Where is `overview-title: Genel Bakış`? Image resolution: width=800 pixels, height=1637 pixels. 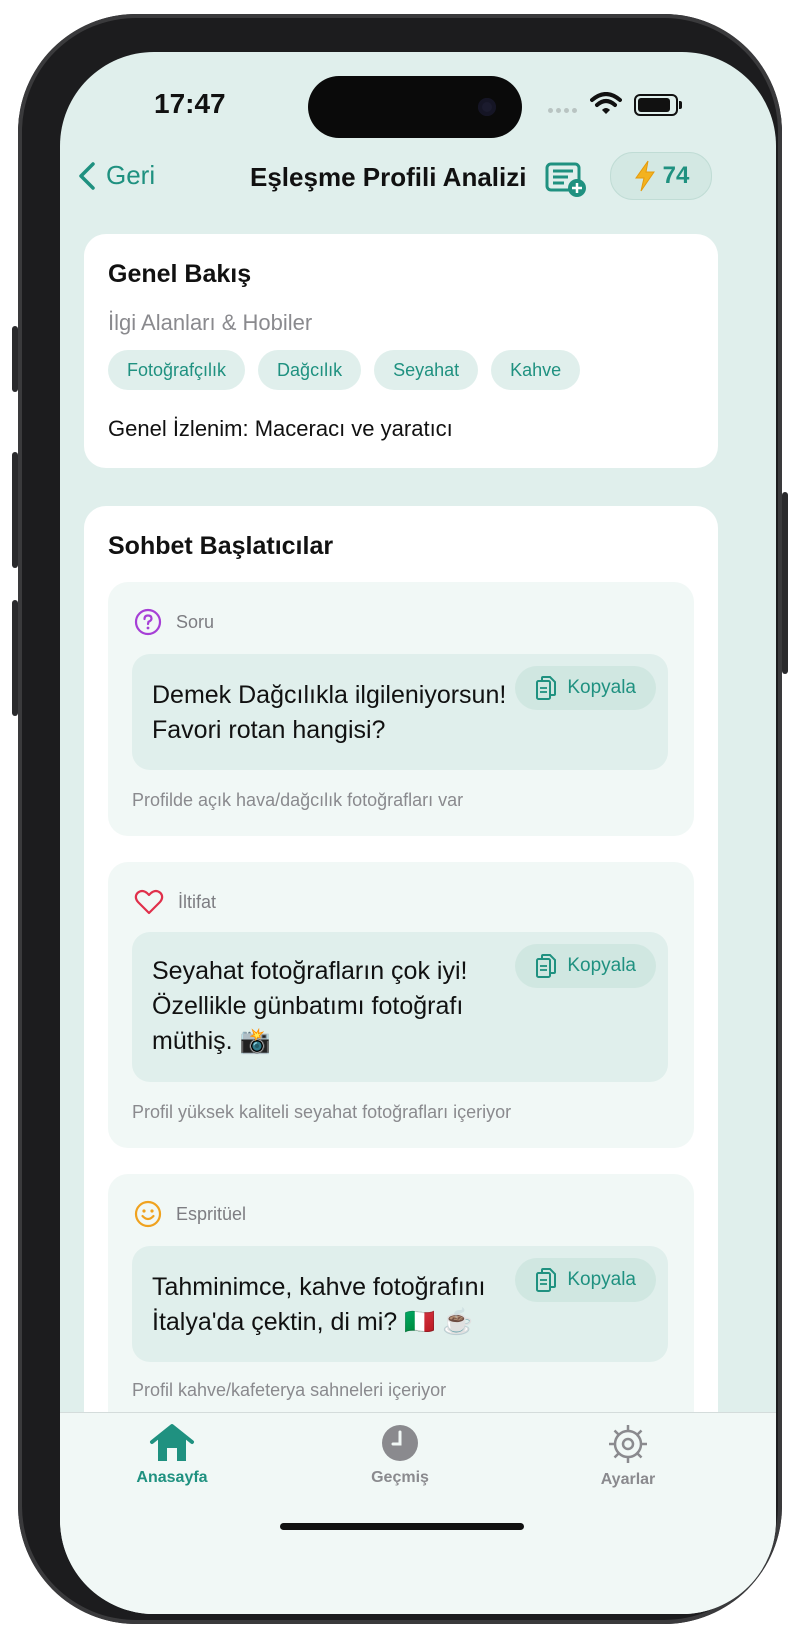
overview-title: Genel Bakış is located at coordinates (180, 274).